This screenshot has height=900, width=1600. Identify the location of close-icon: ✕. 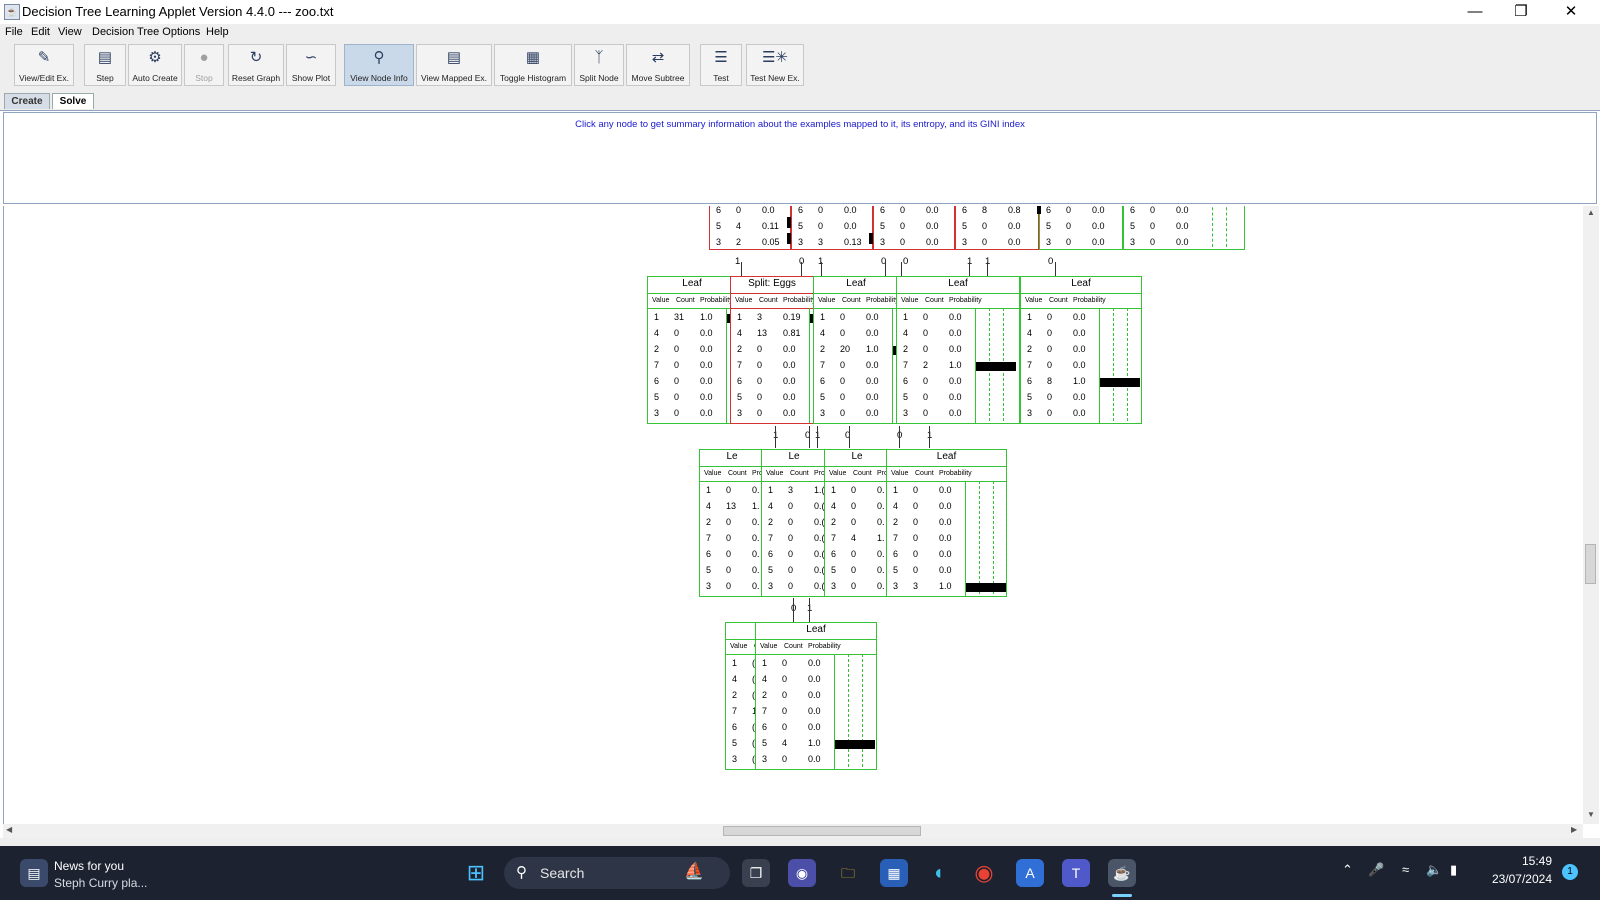
(1571, 12).